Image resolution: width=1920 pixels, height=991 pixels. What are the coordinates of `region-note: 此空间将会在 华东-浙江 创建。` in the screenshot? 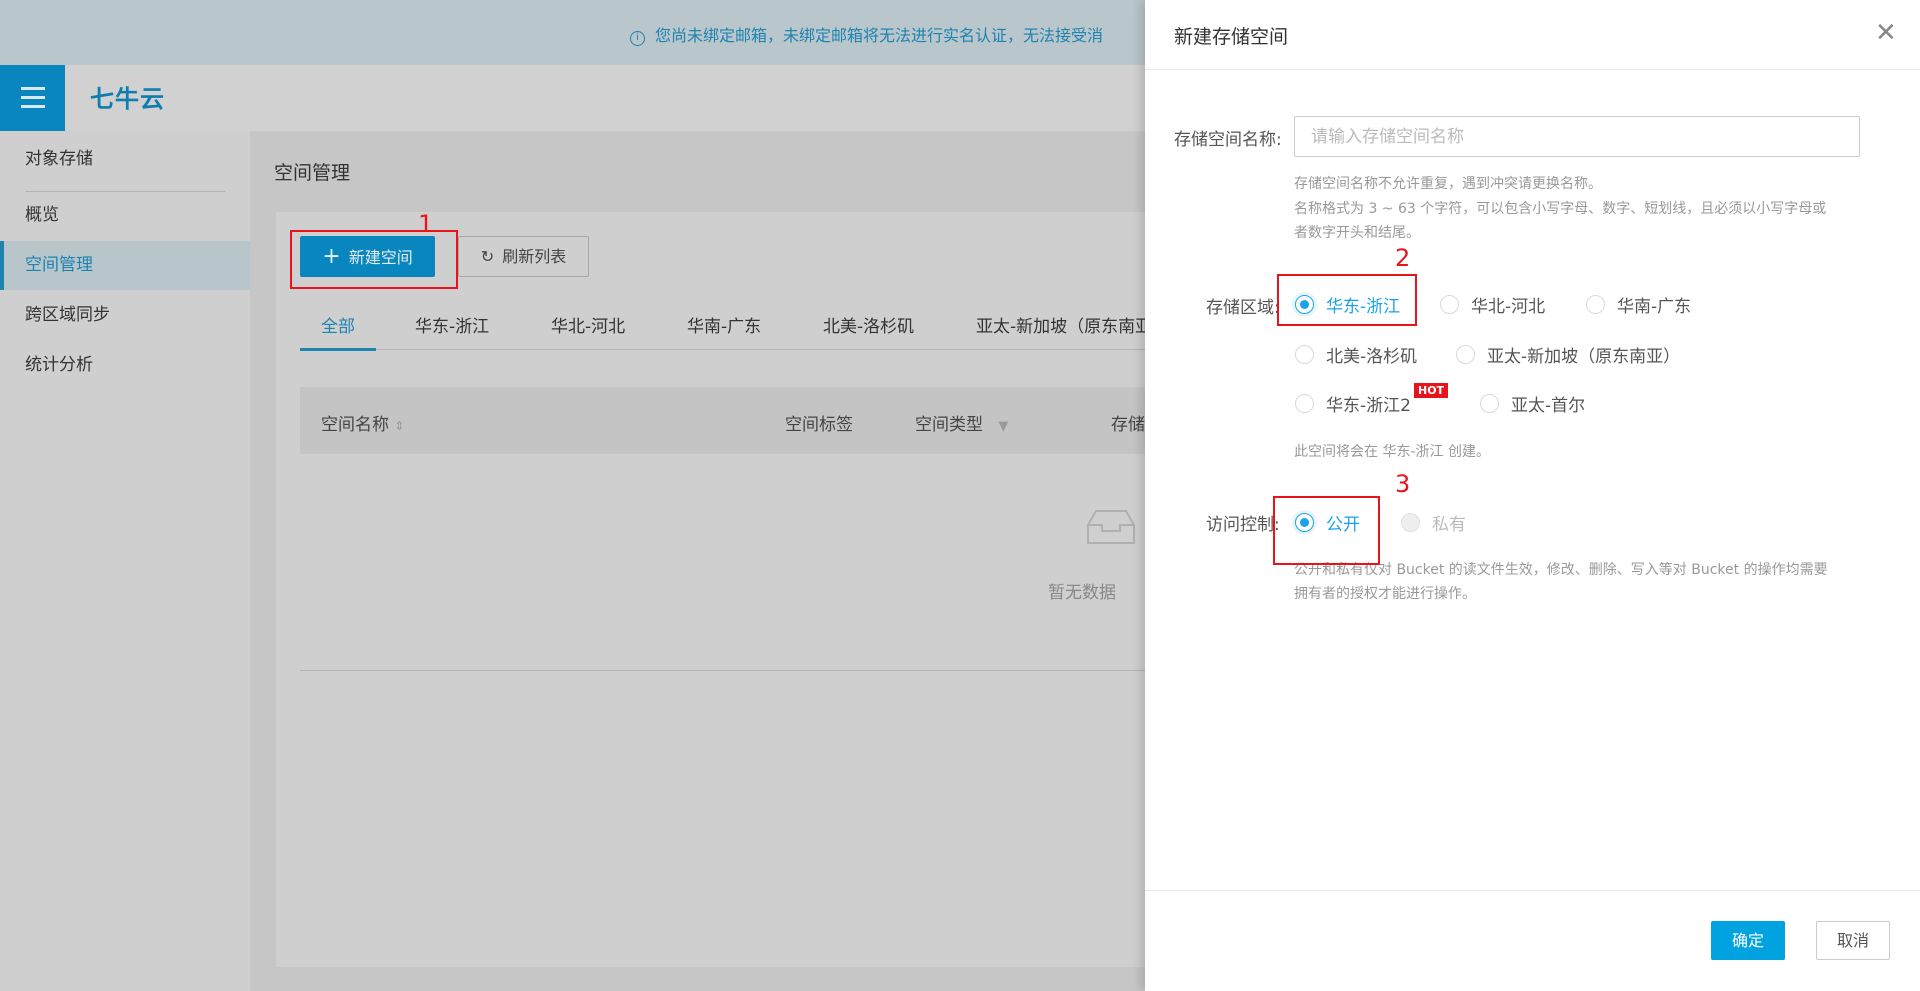 It's located at (1392, 452).